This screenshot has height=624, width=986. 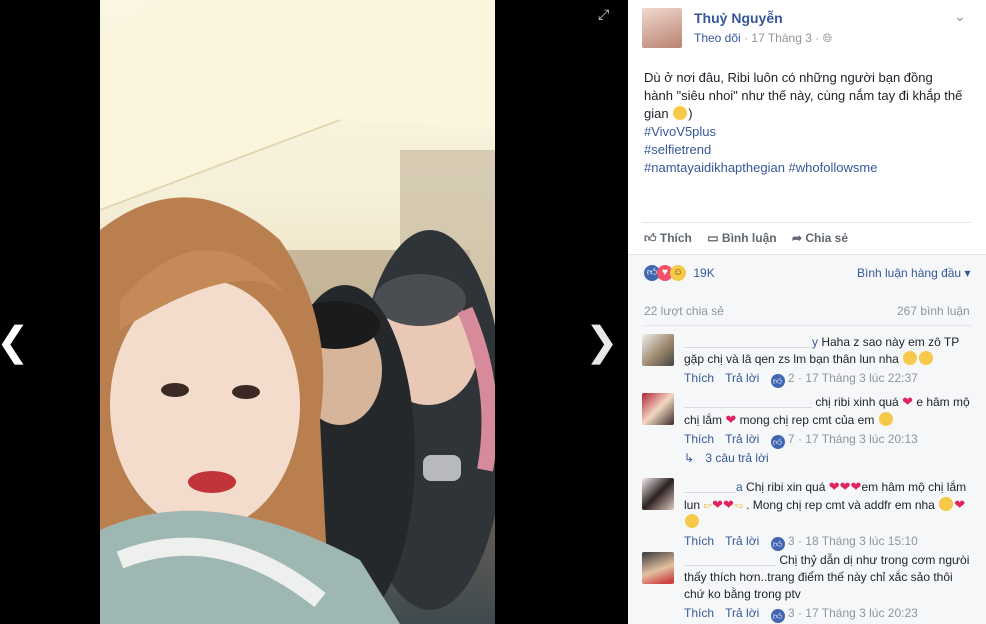 What do you see at coordinates (967, 273) in the screenshot?
I see `sort-caret-icon: ▾` at bounding box center [967, 273].